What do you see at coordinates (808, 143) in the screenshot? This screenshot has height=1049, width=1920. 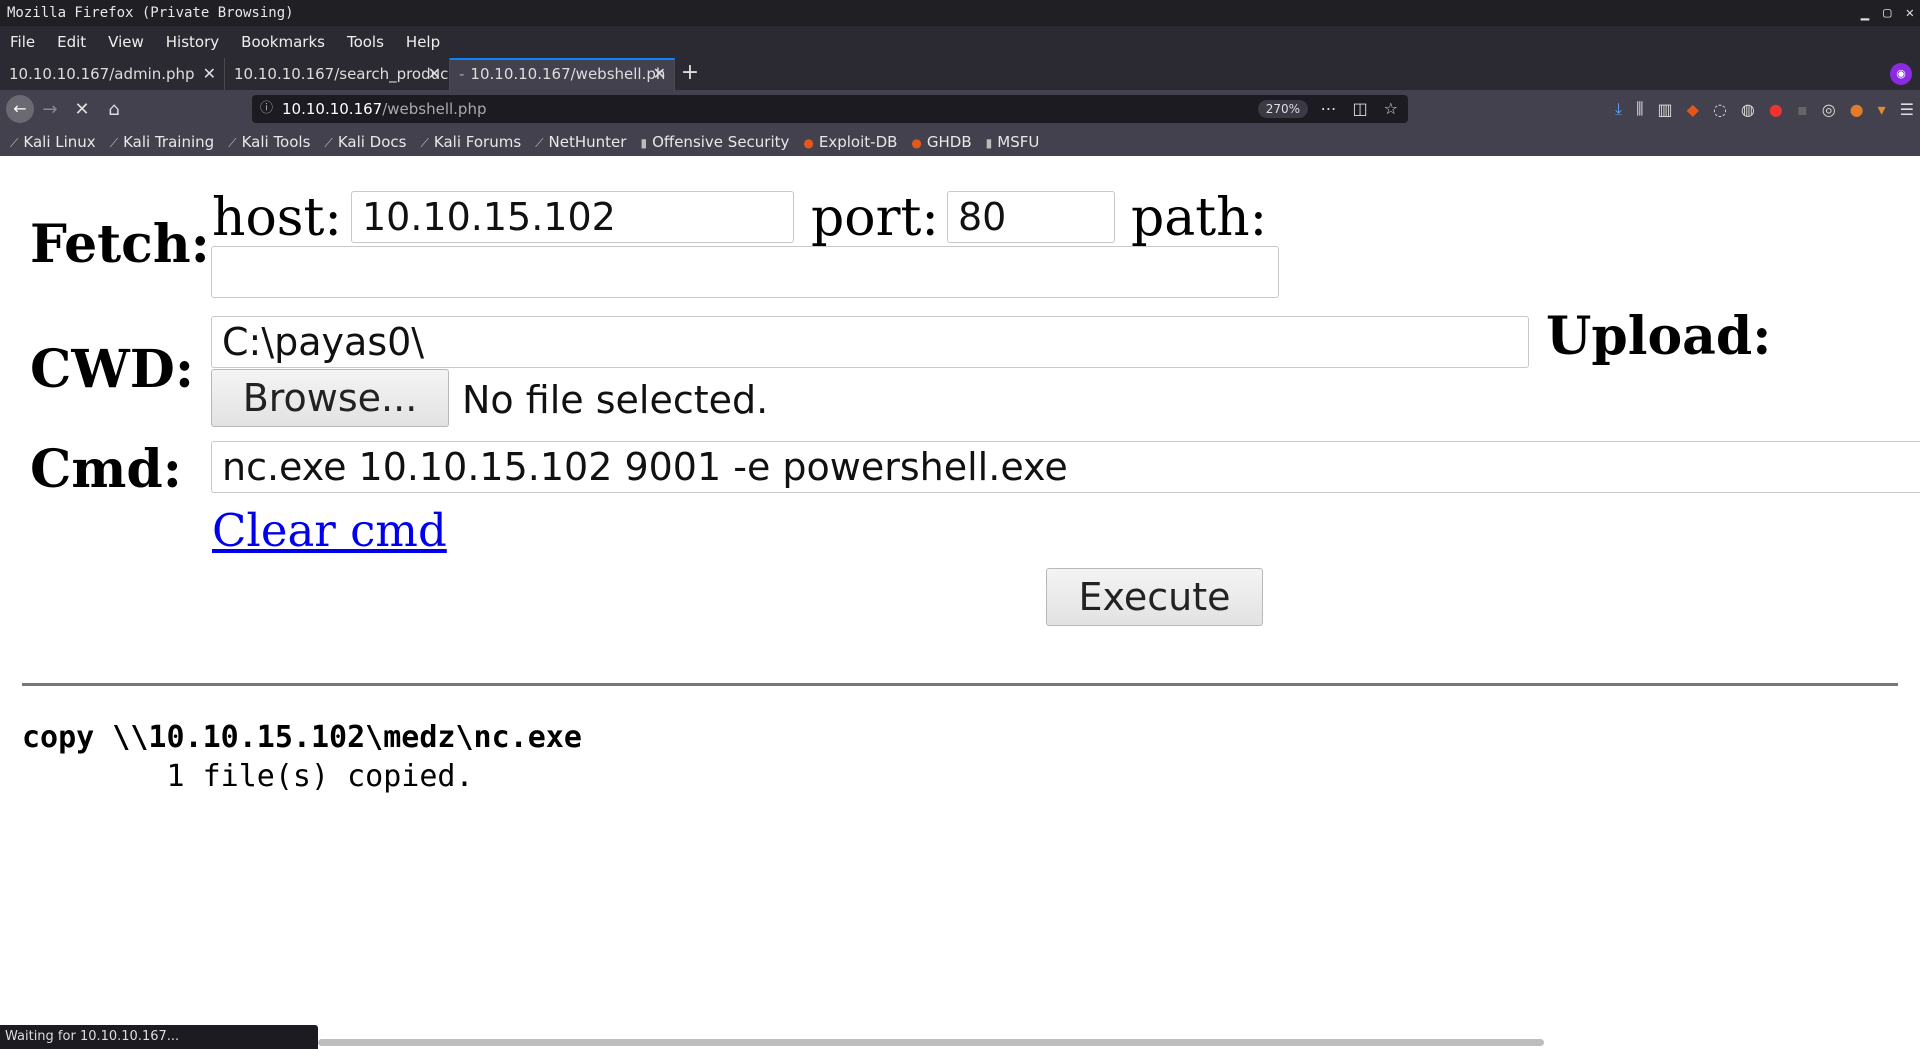 I see `exploit-db-icon: ●` at bounding box center [808, 143].